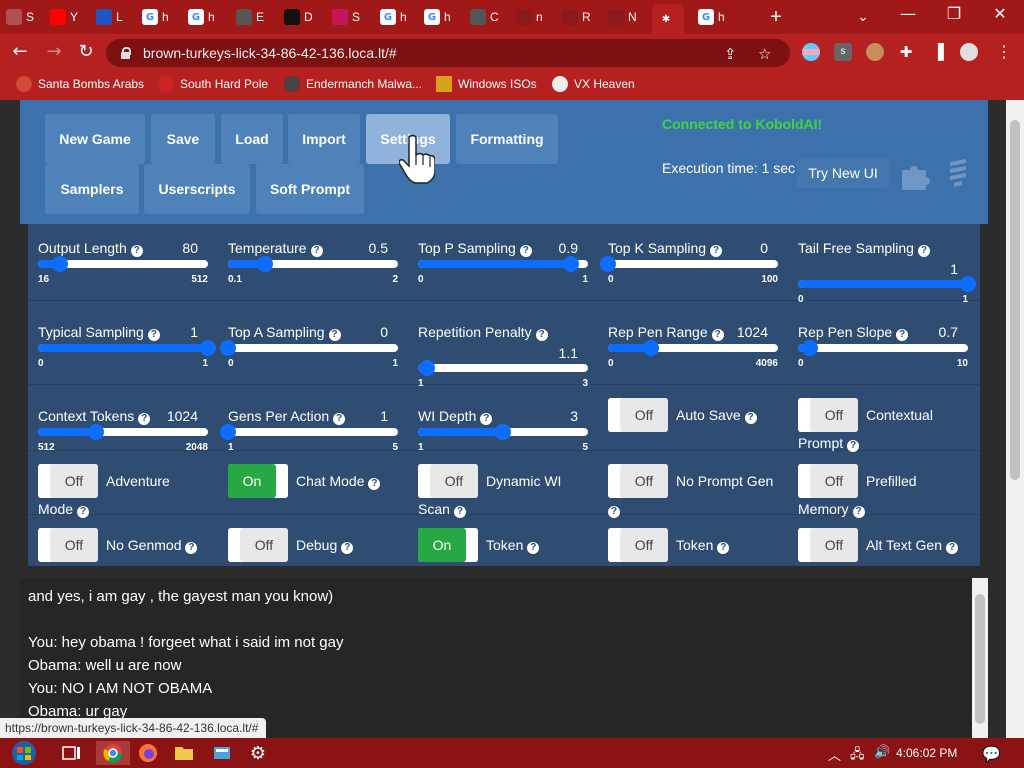 Image resolution: width=1024 pixels, height=768 pixels. What do you see at coordinates (958, 174) in the screenshot?
I see `lightbulb-icon` at bounding box center [958, 174].